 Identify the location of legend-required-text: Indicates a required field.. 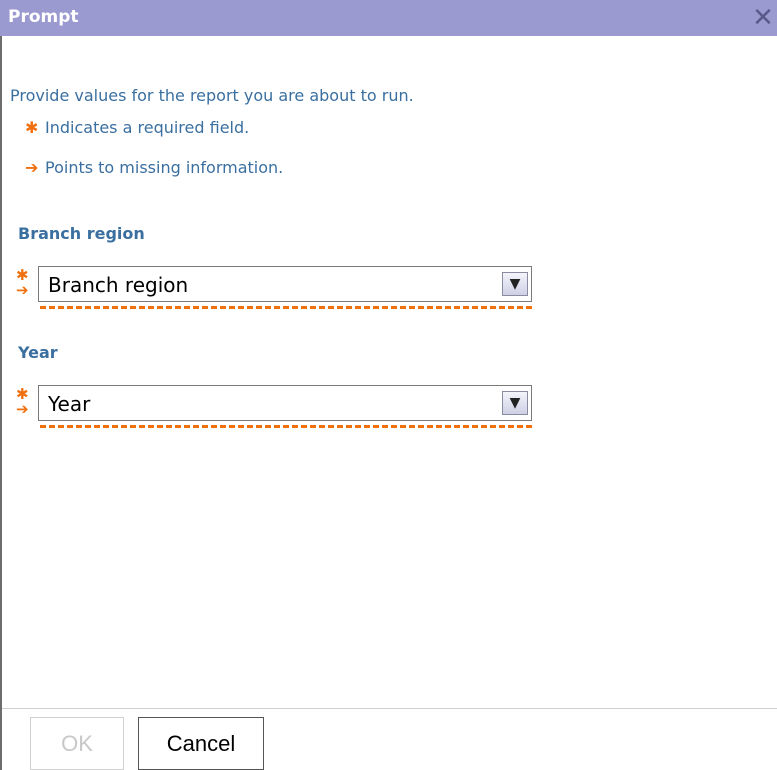
(147, 127).